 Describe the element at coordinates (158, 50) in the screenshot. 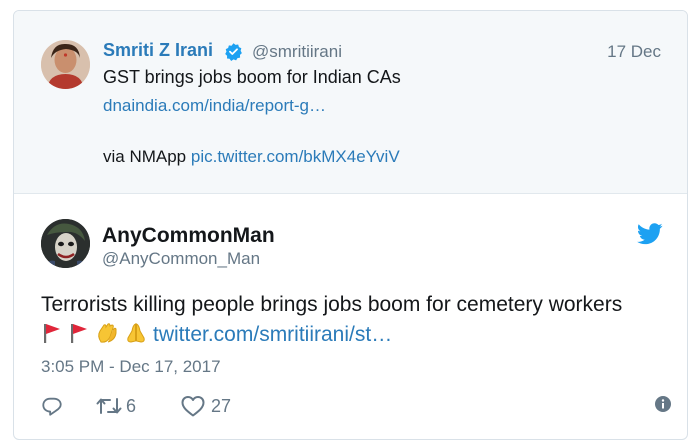

I see `quoted-author-name: Smriti Z Irani` at that location.